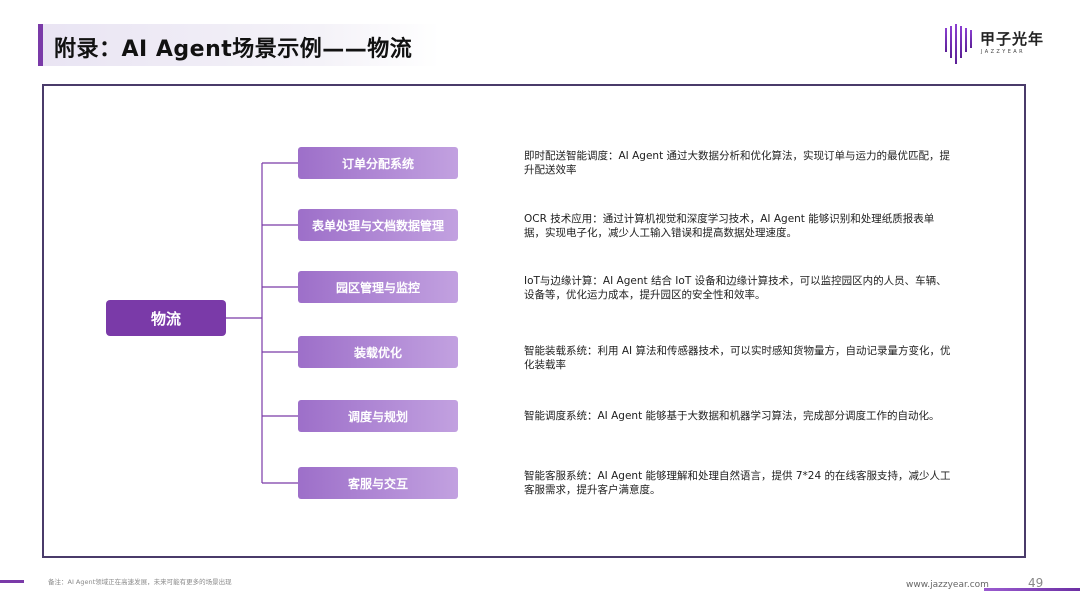  What do you see at coordinates (947, 585) in the screenshot?
I see `footer-url: www.jazzyear.com` at bounding box center [947, 585].